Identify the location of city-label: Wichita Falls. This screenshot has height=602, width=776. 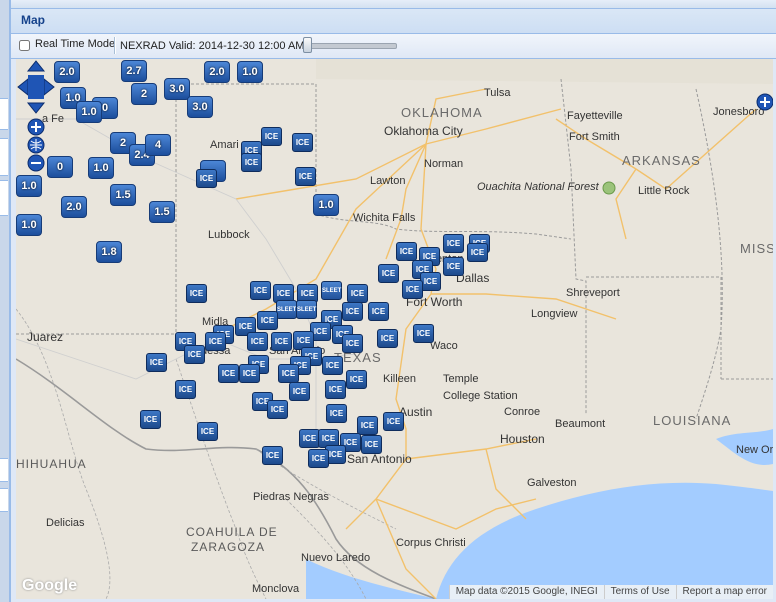
(384, 218).